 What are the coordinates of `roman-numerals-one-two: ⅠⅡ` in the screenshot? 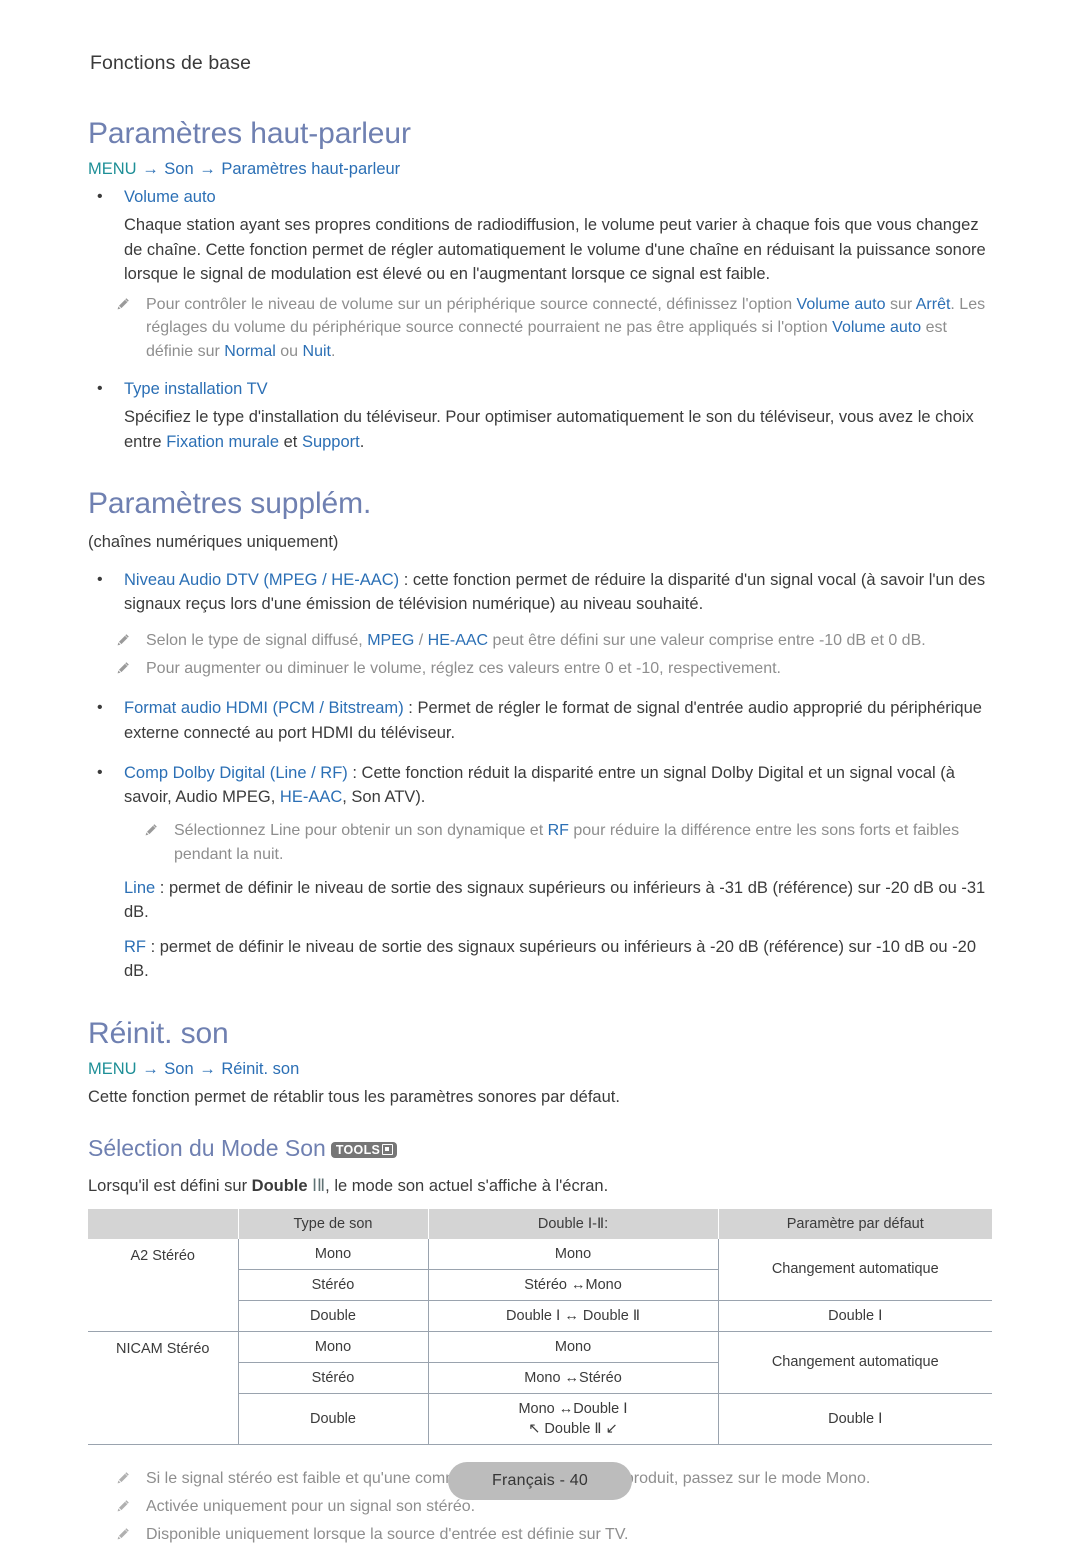 It's located at (319, 1186).